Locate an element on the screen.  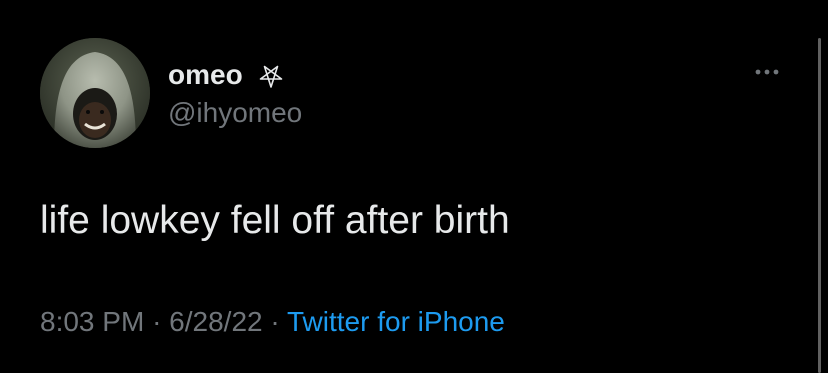
user-handle: @ihyomeo is located at coordinates (235, 113).